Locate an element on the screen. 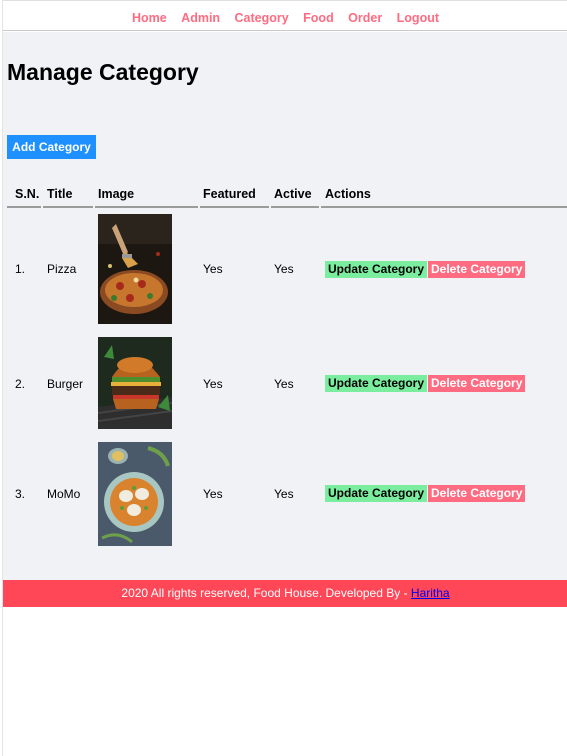  add-category-button: Add Category is located at coordinates (51, 147).